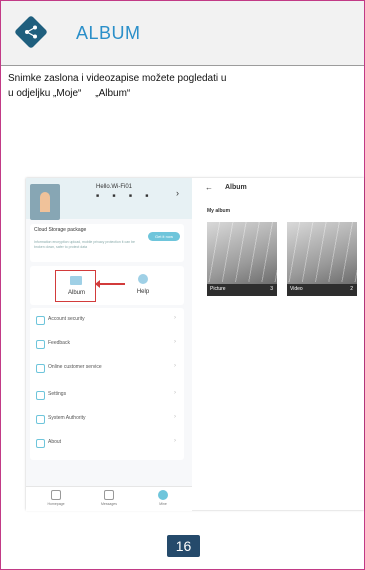 This screenshot has height=570, width=365. I want to click on album-count: 3, so click(271, 289).